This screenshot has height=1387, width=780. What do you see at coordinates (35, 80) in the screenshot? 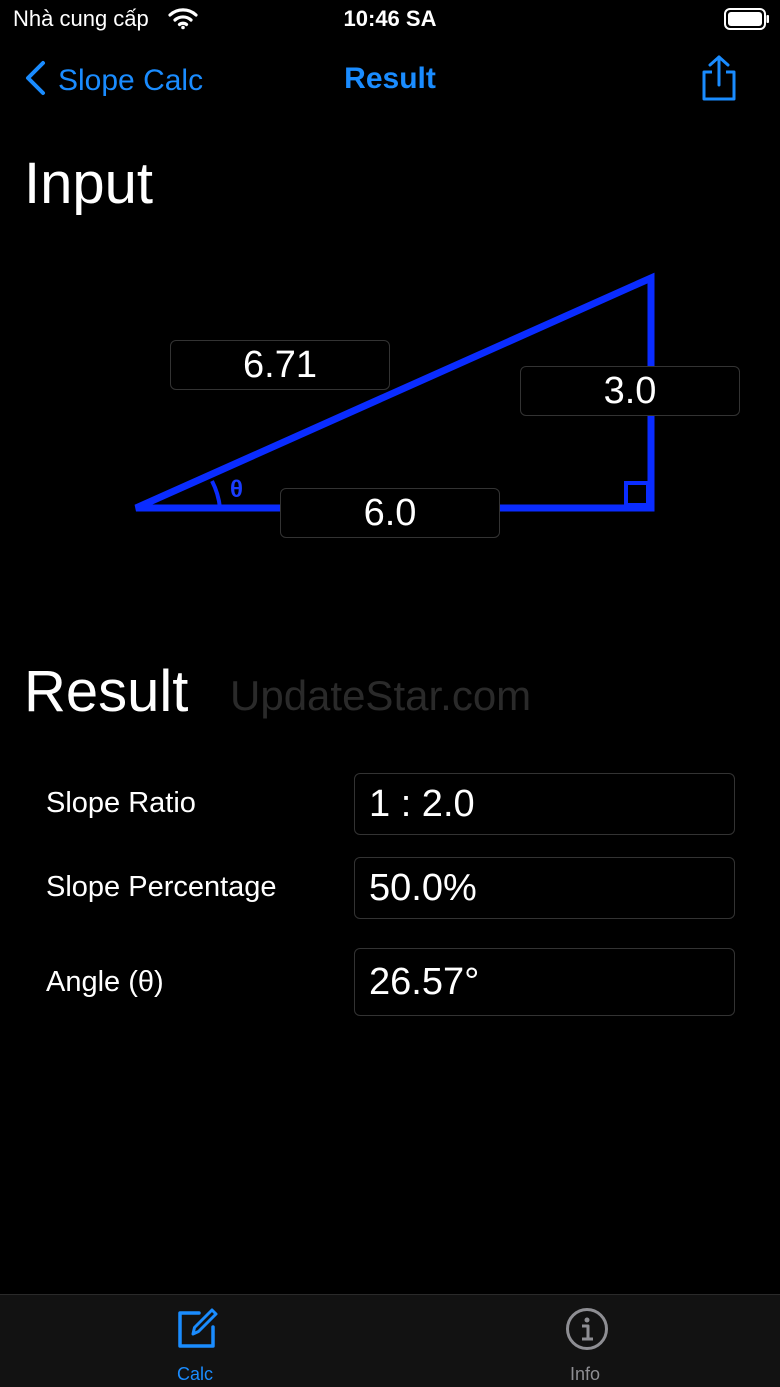
I see `chevron-left-icon` at bounding box center [35, 80].